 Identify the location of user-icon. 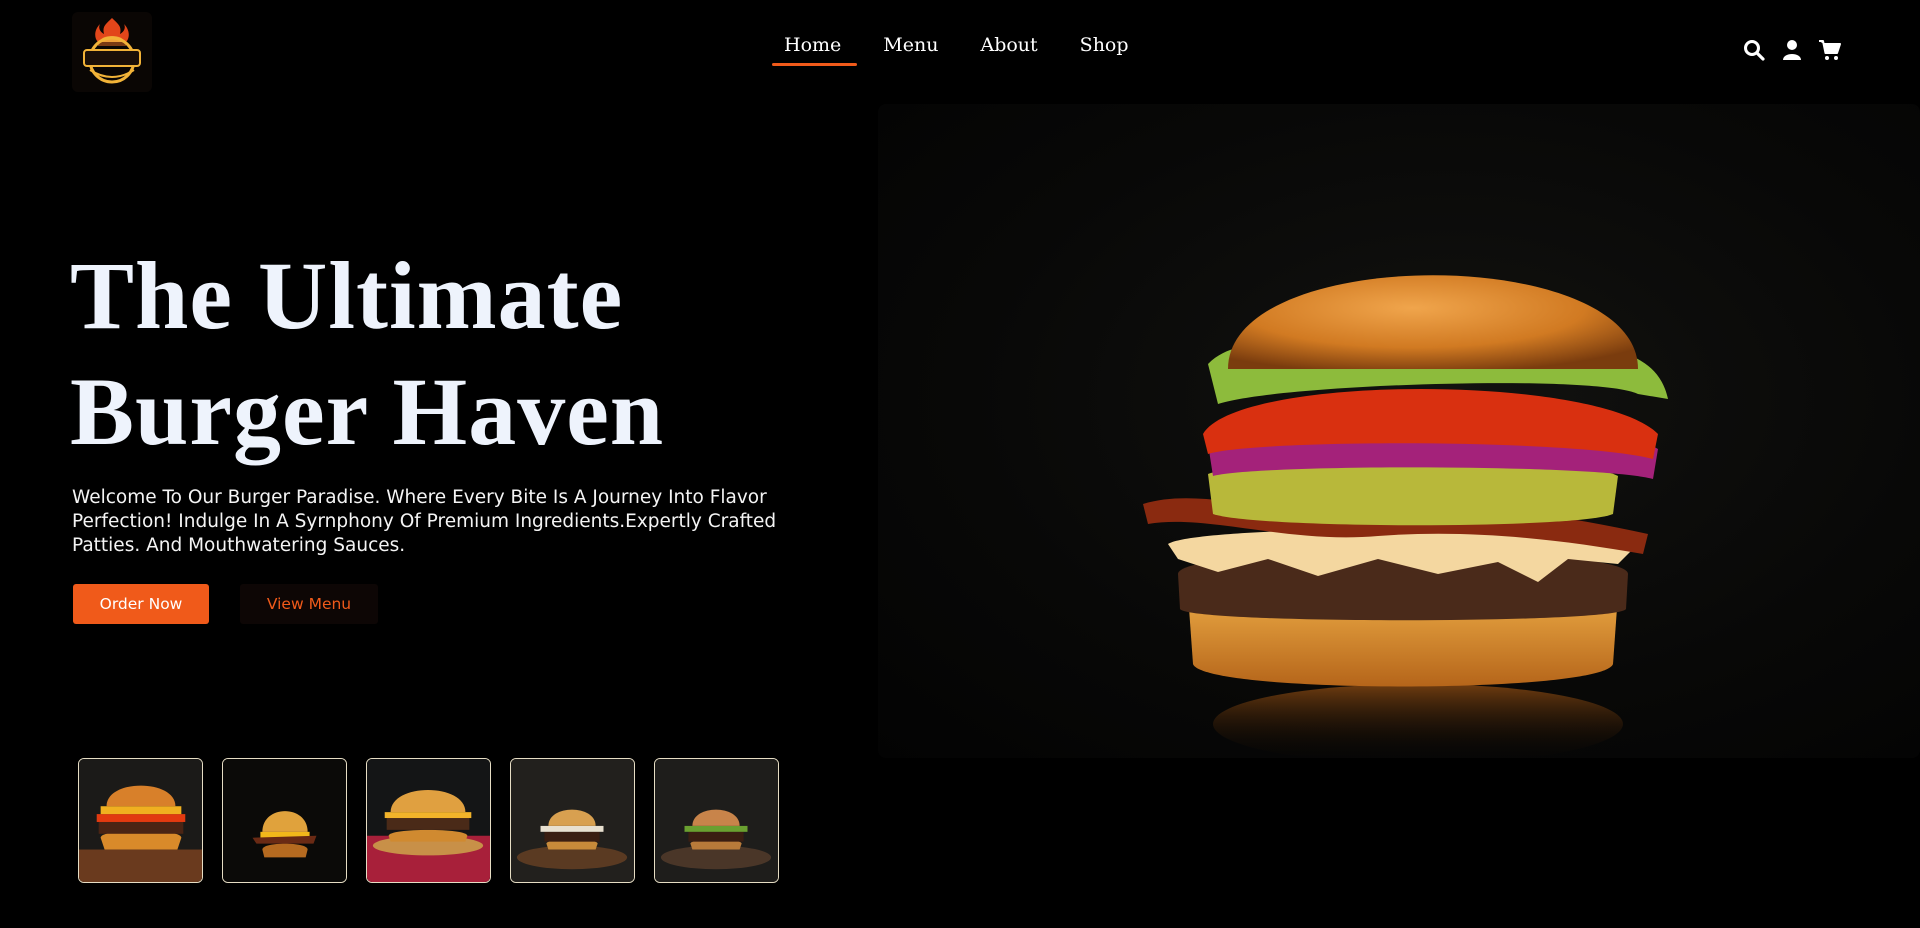
(1792, 50).